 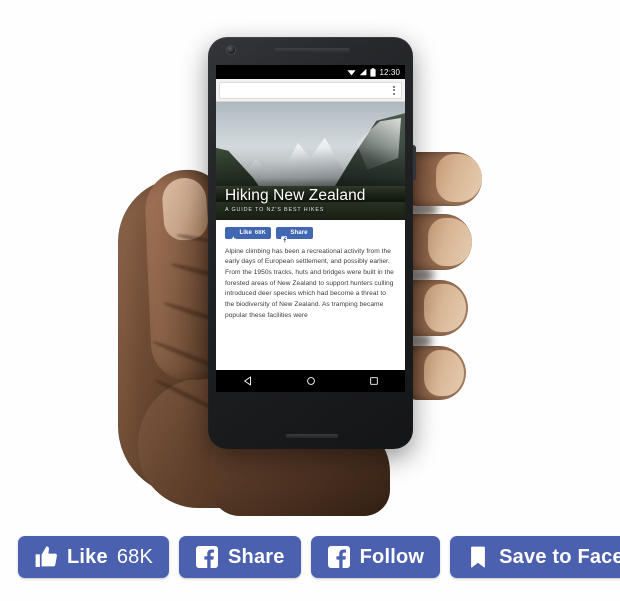 What do you see at coordinates (295, 195) in the screenshot?
I see `article-title: Hiking New Zealand` at bounding box center [295, 195].